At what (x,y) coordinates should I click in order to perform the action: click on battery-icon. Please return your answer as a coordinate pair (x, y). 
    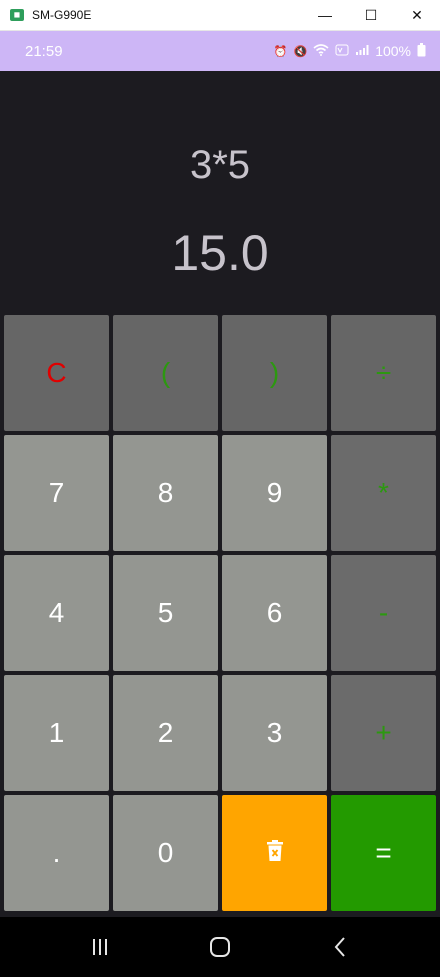
    Looking at the image, I should click on (421, 51).